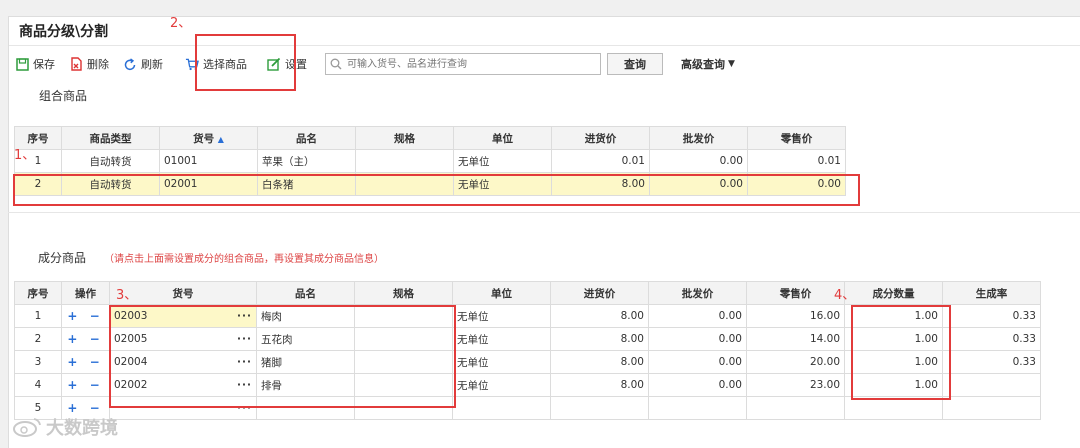 The image size is (1080, 448). I want to click on cell-index: 1, so click(38, 316).